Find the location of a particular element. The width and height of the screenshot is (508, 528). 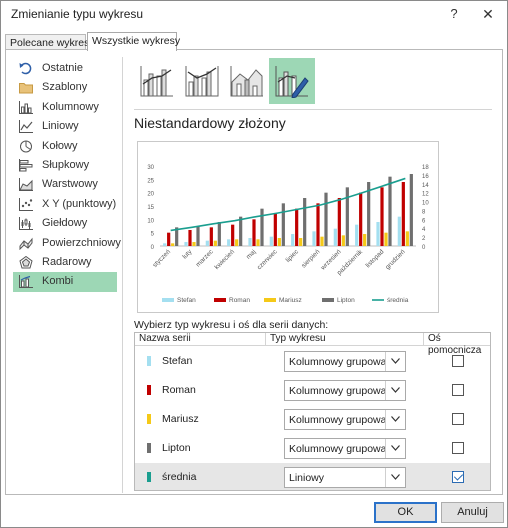

column-header-chart-type: Typ wykresu is located at coordinates (345, 339).